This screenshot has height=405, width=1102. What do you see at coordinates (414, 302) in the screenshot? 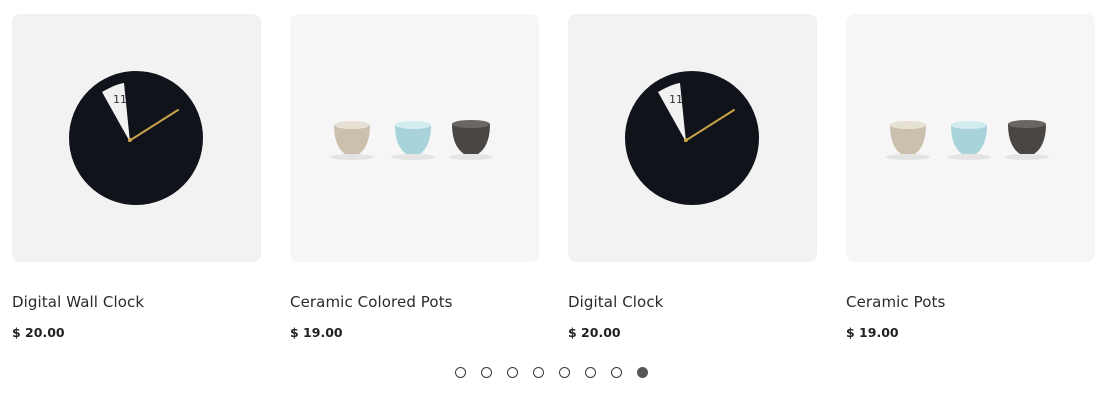
I see `product-title: Ceramic Colored Pots` at bounding box center [414, 302].